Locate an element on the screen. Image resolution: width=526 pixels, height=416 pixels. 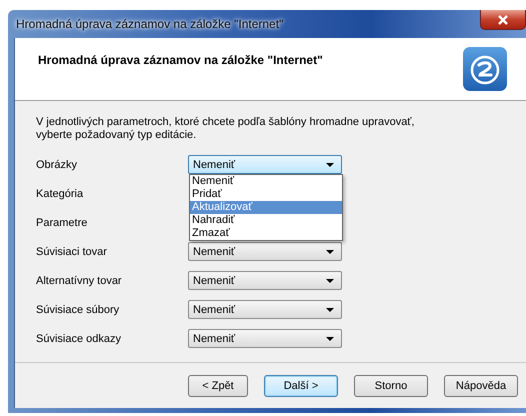
close-icon is located at coordinates (503, 19).